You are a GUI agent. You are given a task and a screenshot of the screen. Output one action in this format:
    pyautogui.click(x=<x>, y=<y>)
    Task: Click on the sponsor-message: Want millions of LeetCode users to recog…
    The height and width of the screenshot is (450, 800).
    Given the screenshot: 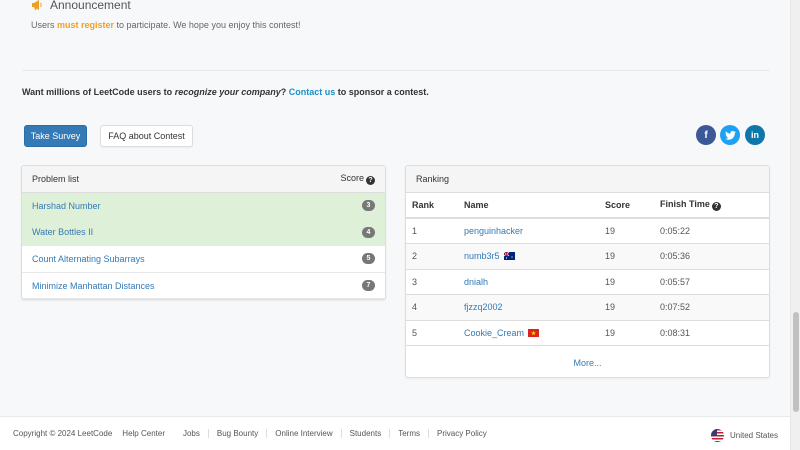 What is the action you would take?
    pyautogui.click(x=225, y=92)
    